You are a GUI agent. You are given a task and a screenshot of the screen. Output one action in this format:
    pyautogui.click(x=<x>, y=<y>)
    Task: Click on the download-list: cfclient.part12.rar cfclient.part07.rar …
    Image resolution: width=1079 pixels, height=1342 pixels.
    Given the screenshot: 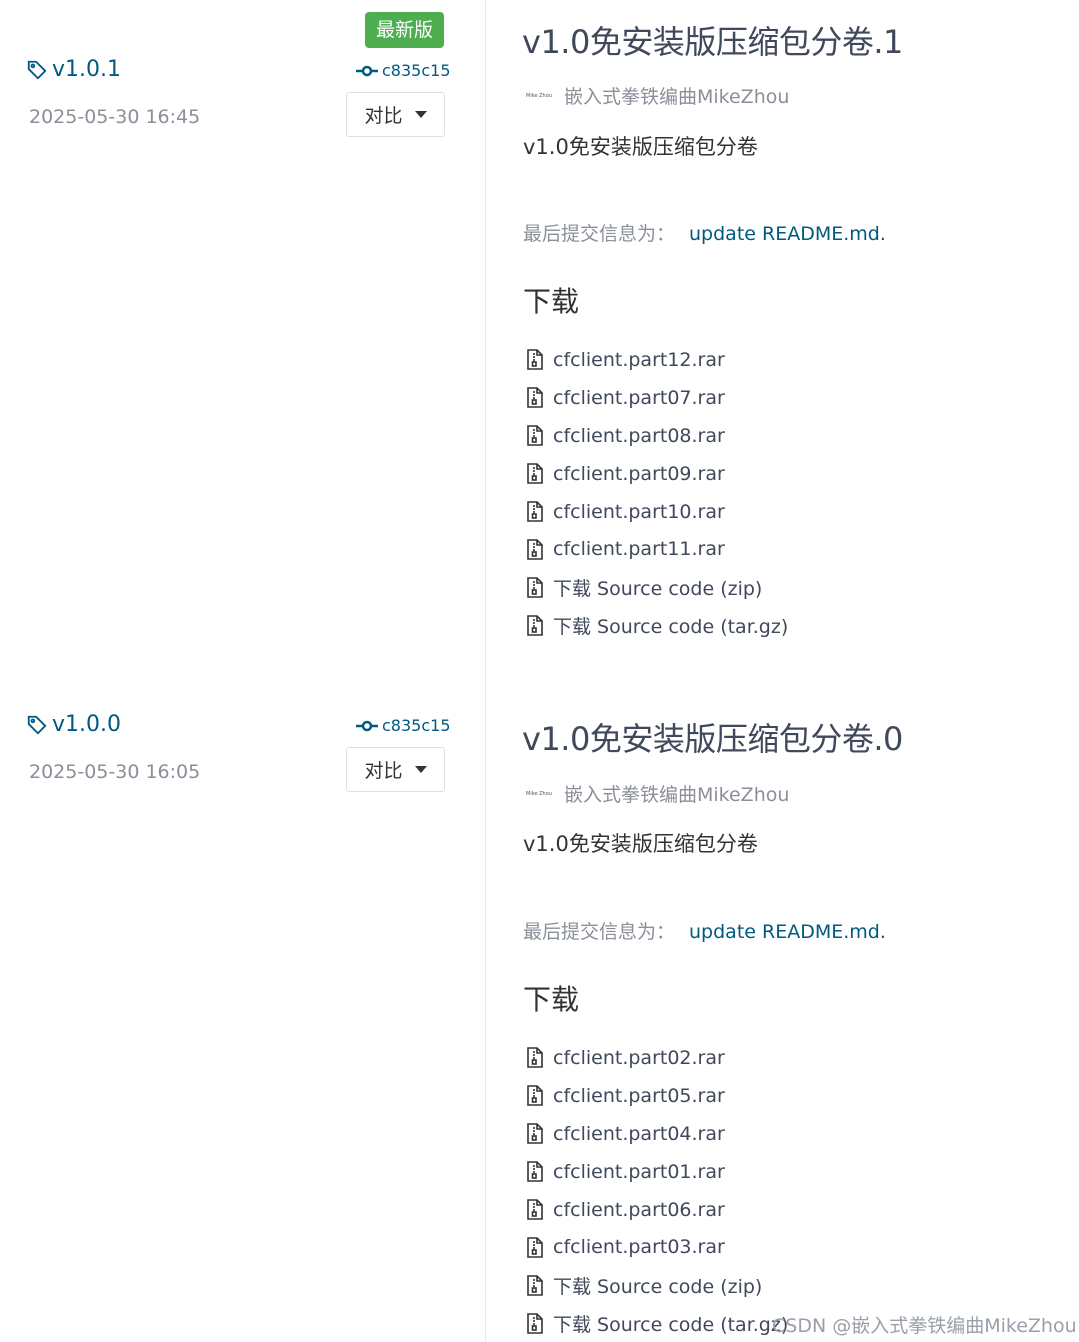 What is the action you would take?
    pyautogui.click(x=657, y=492)
    